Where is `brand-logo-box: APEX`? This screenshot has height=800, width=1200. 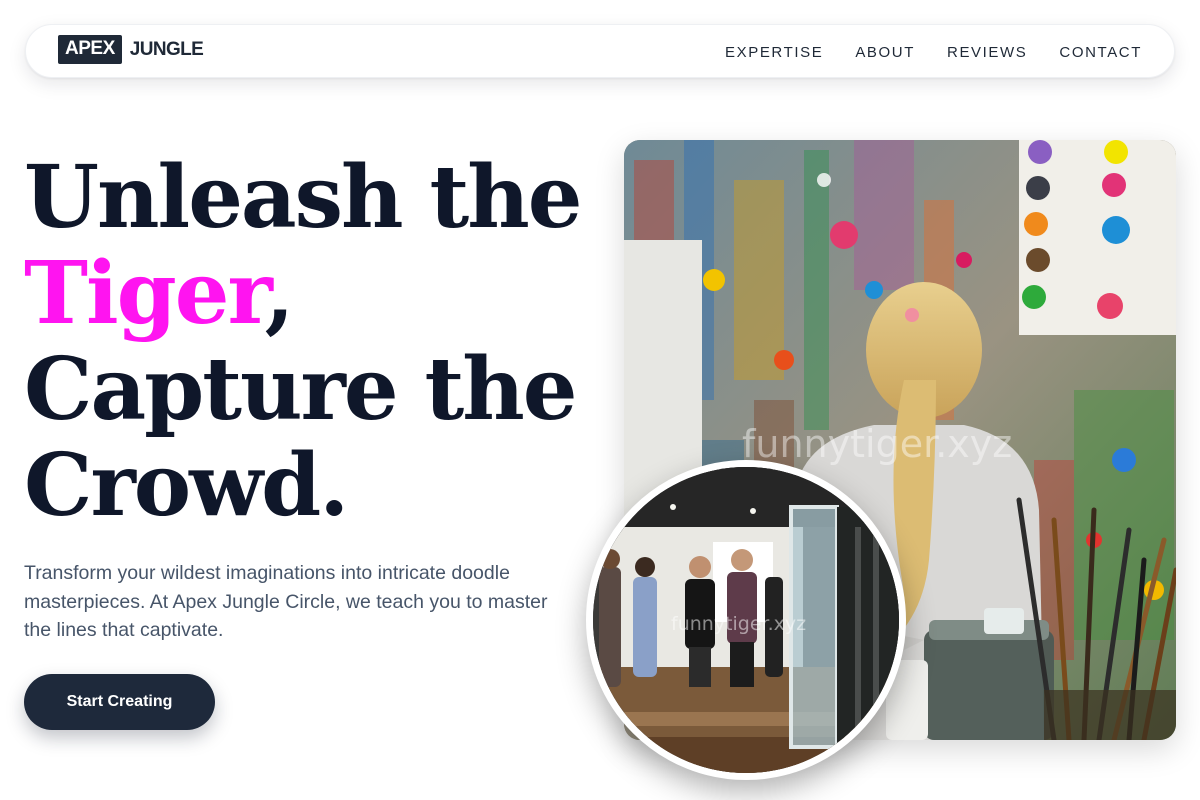 brand-logo-box: APEX is located at coordinates (90, 49).